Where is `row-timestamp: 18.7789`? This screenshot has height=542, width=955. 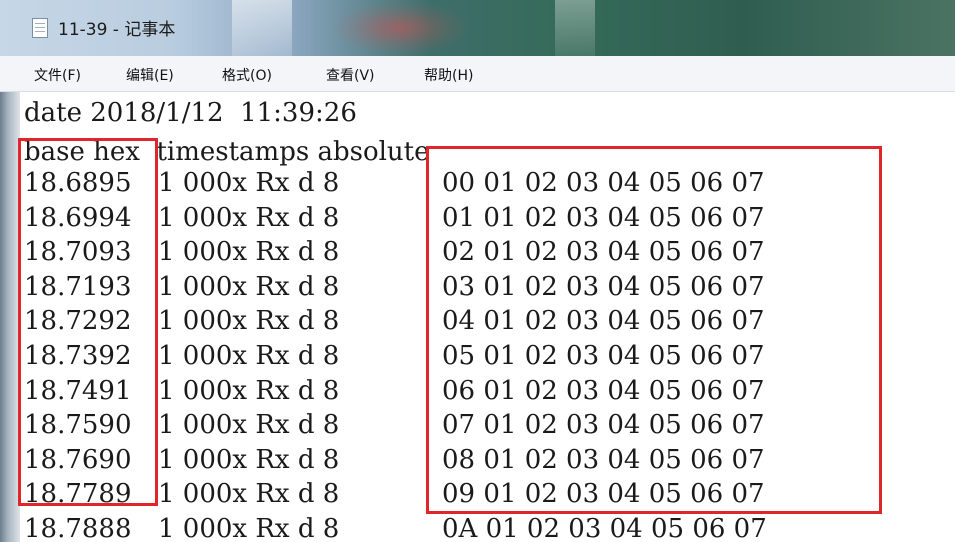
row-timestamp: 18.7789 is located at coordinates (78, 494).